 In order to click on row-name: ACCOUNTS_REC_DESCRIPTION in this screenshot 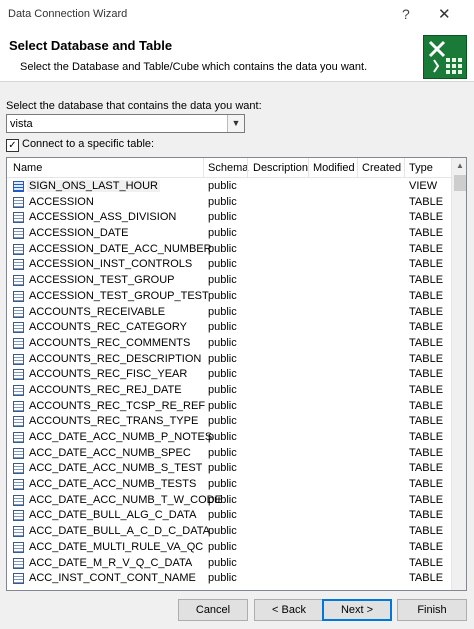, I will do `click(115, 358)`.